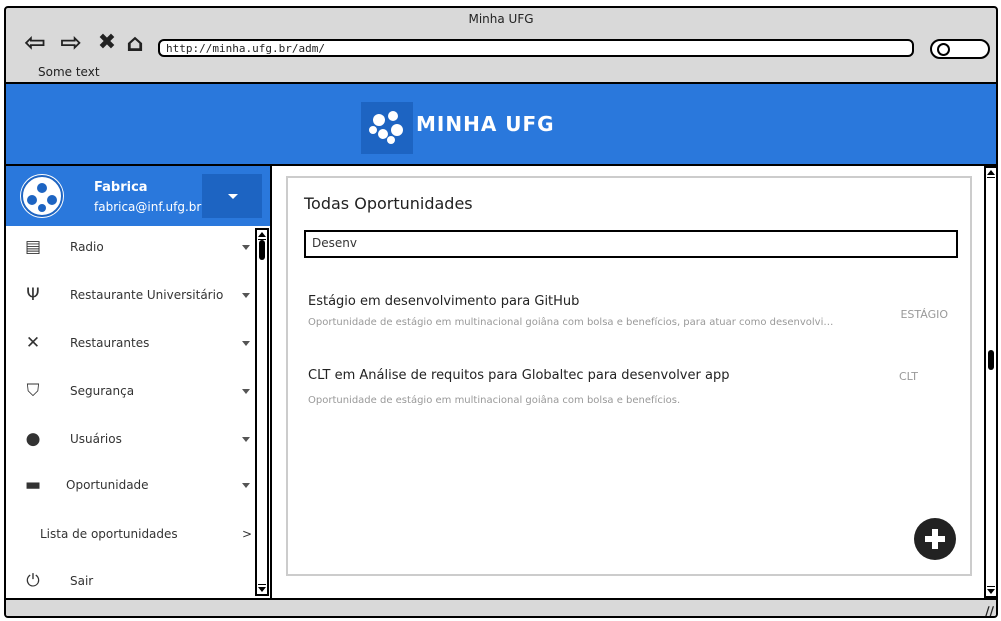  I want to click on address-bar: http://minha.ufg.br/adm/, so click(536, 48).